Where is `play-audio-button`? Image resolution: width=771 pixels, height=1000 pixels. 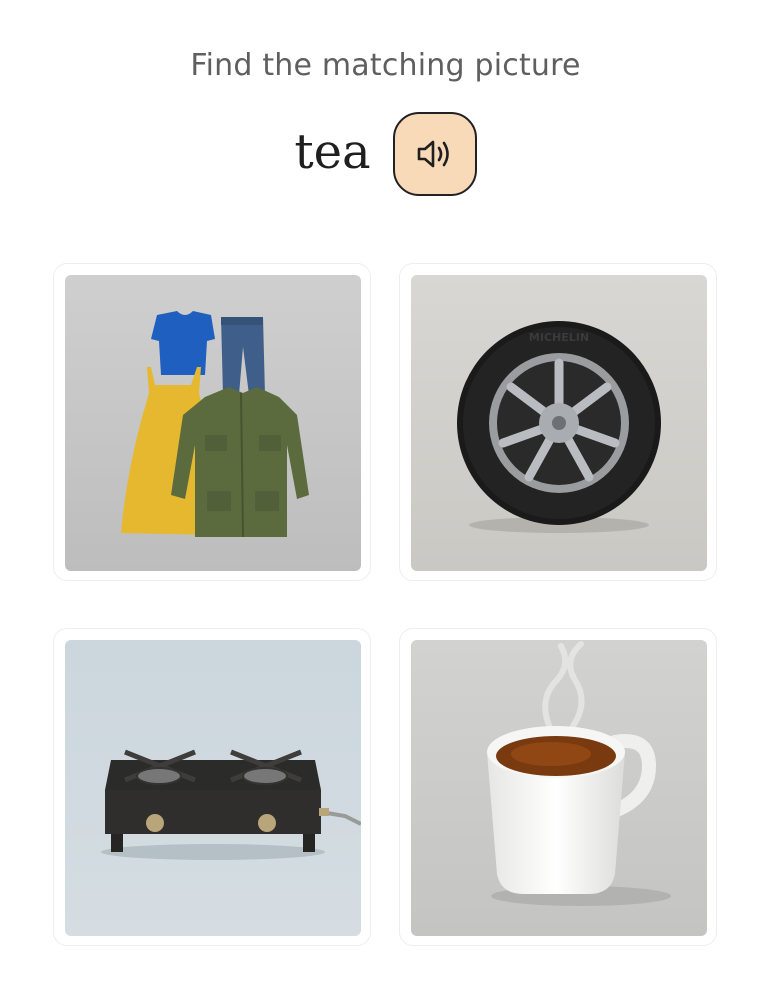
play-audio-button is located at coordinates (434, 154).